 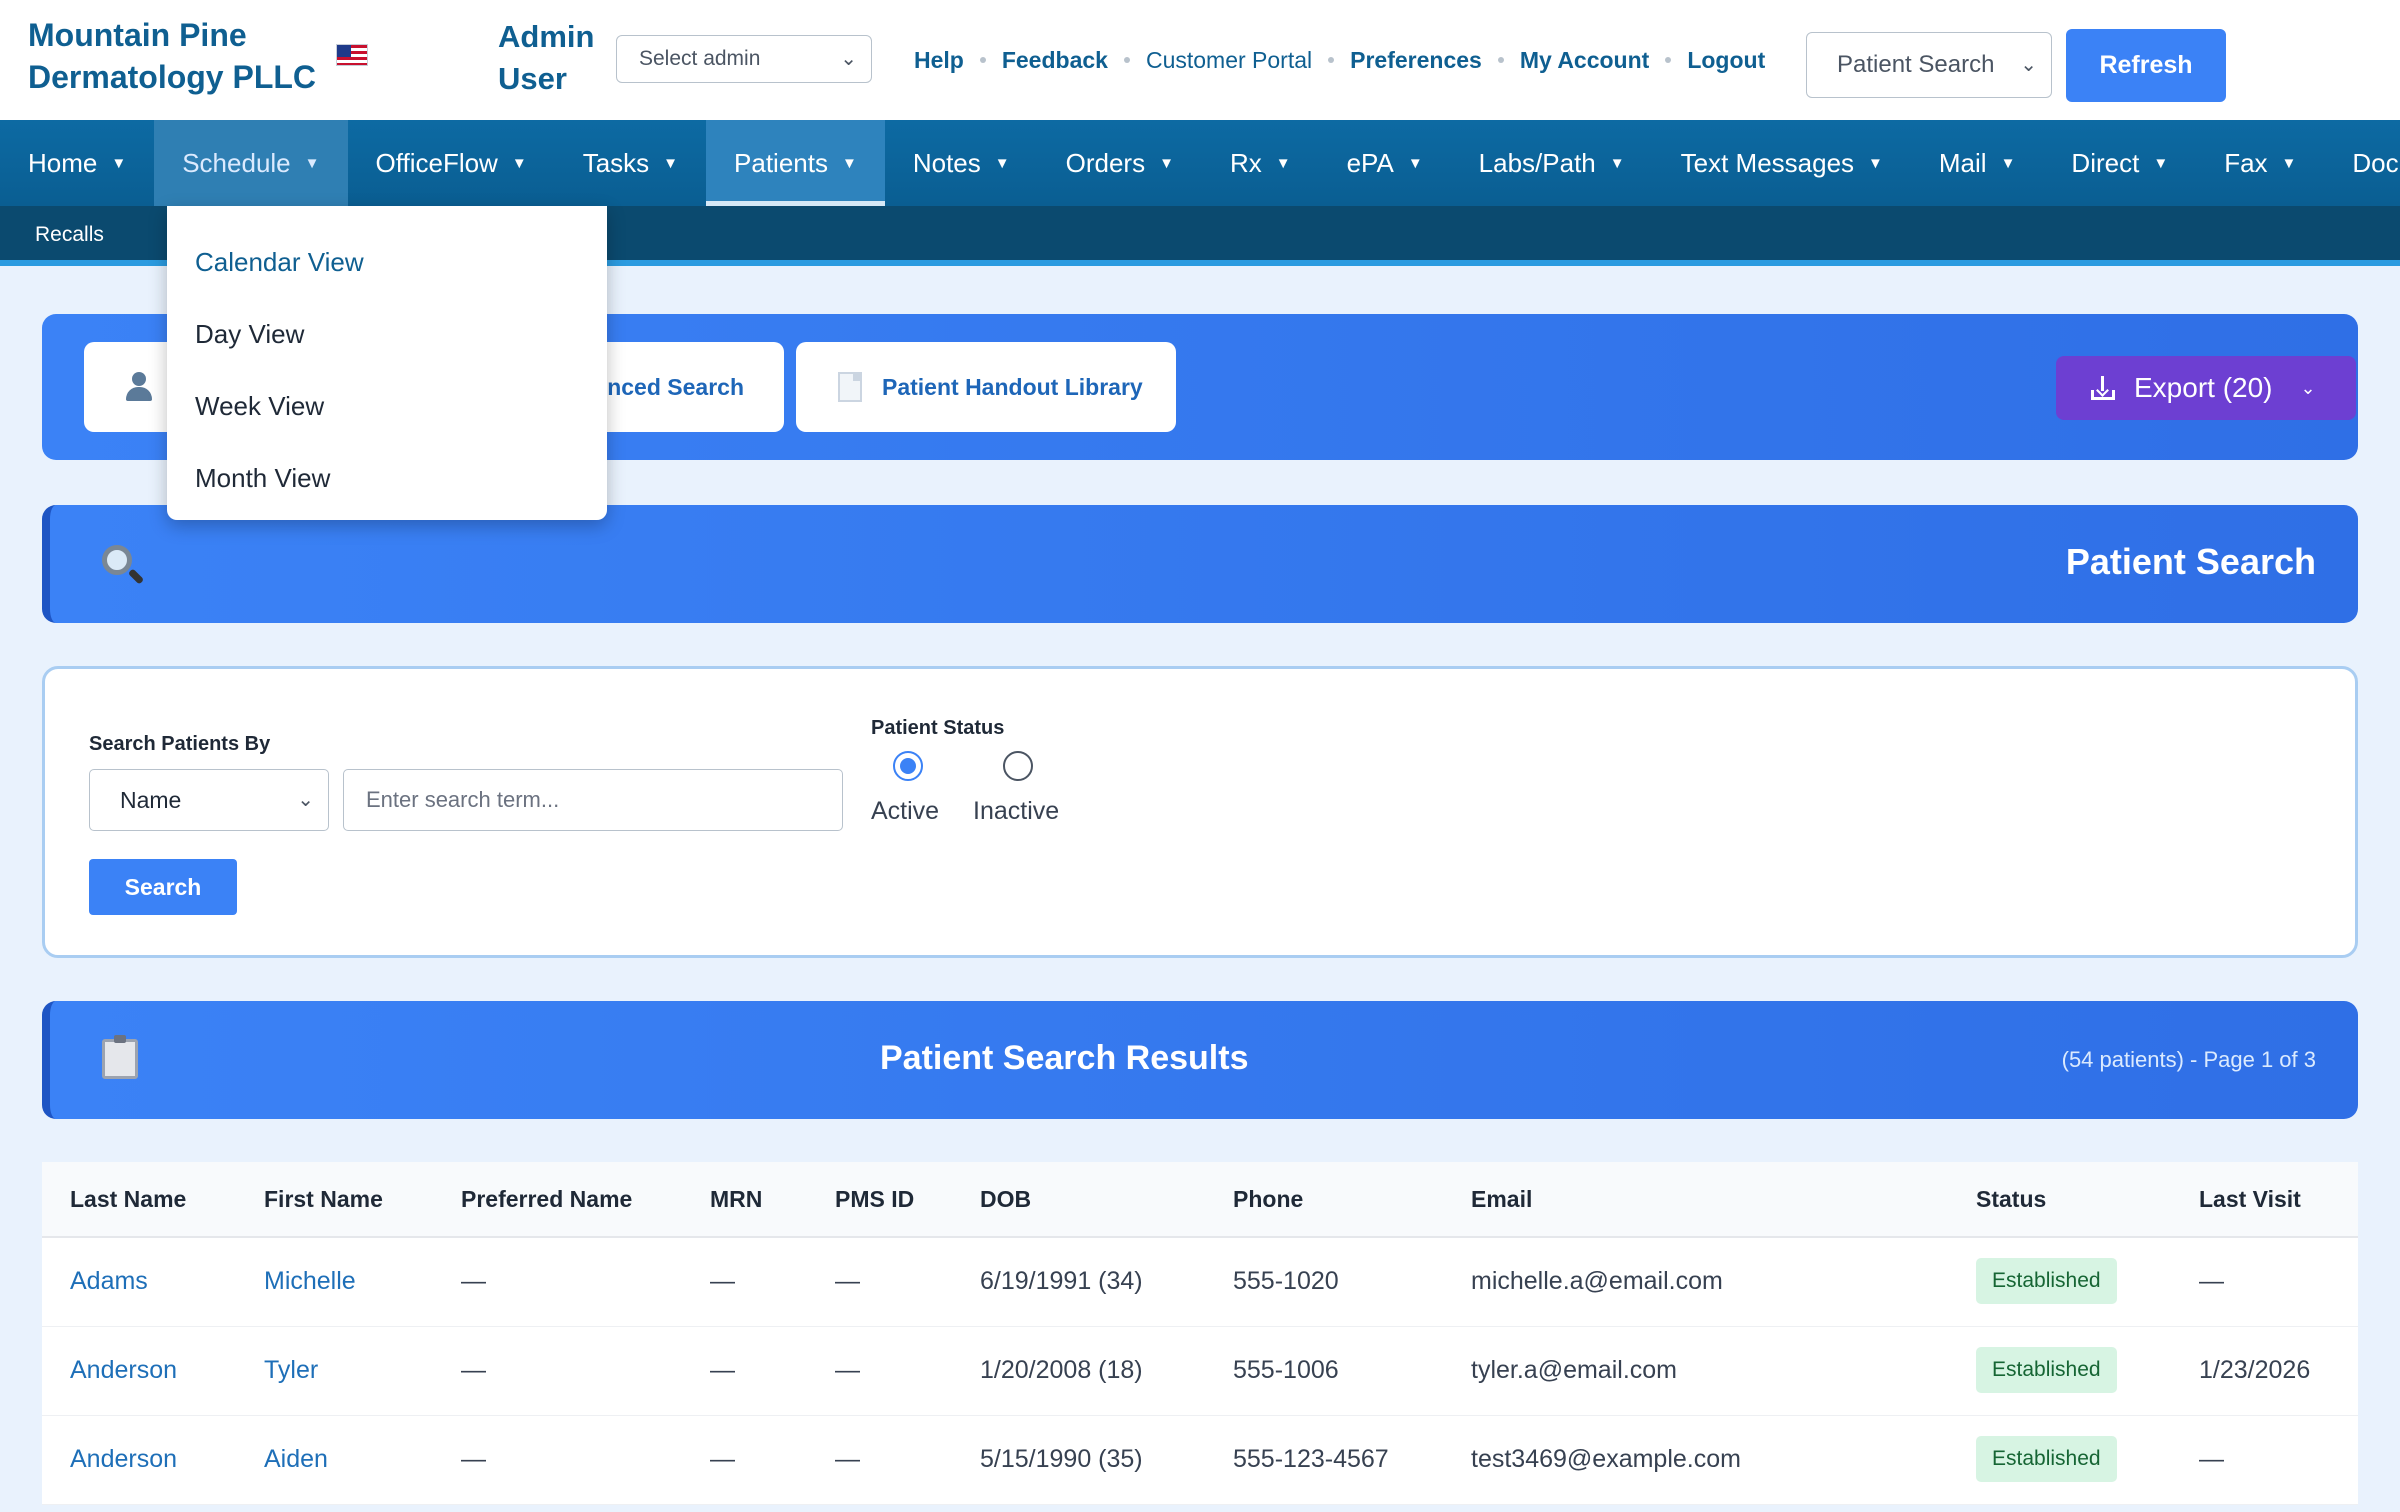 I want to click on menu-item-day-view: Day View, so click(x=387, y=340).